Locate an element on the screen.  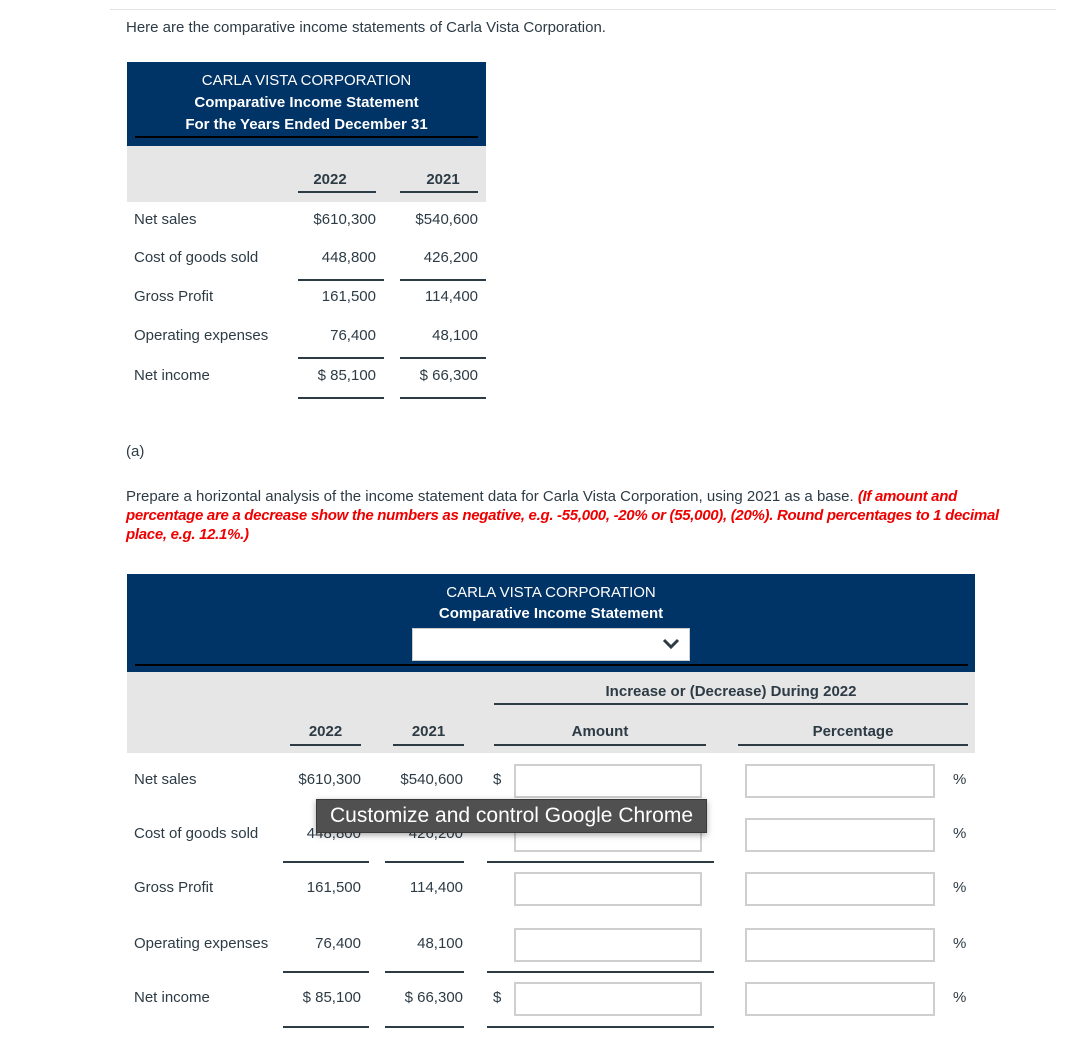
group-underline is located at coordinates (731, 704).